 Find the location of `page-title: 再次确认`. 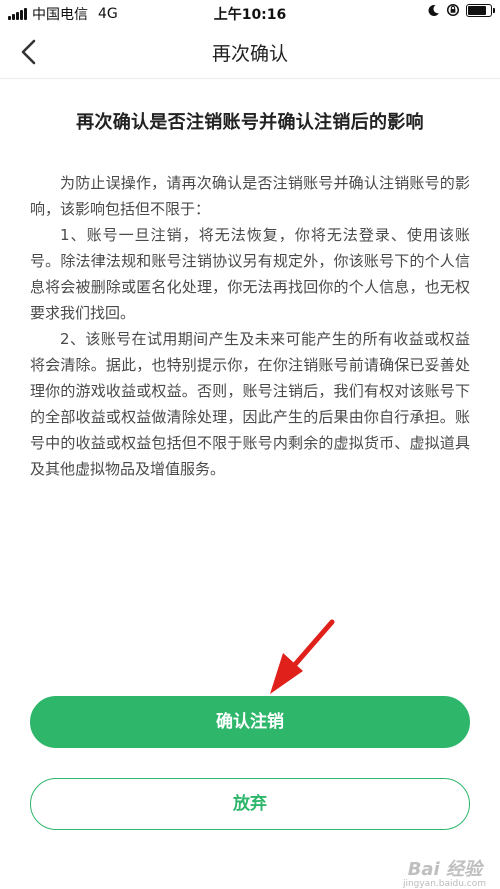

page-title: 再次确认 is located at coordinates (249, 54).